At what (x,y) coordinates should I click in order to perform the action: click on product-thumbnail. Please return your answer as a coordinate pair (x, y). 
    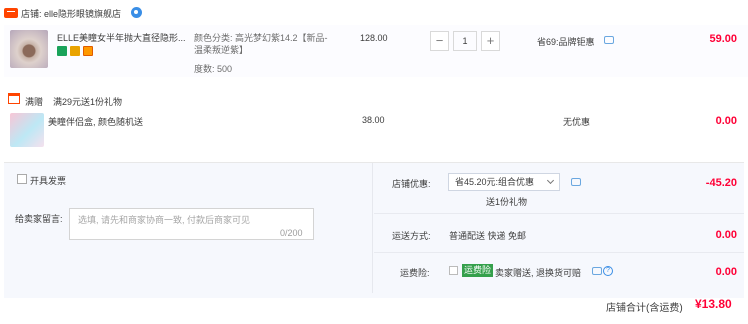
    Looking at the image, I should click on (29, 49).